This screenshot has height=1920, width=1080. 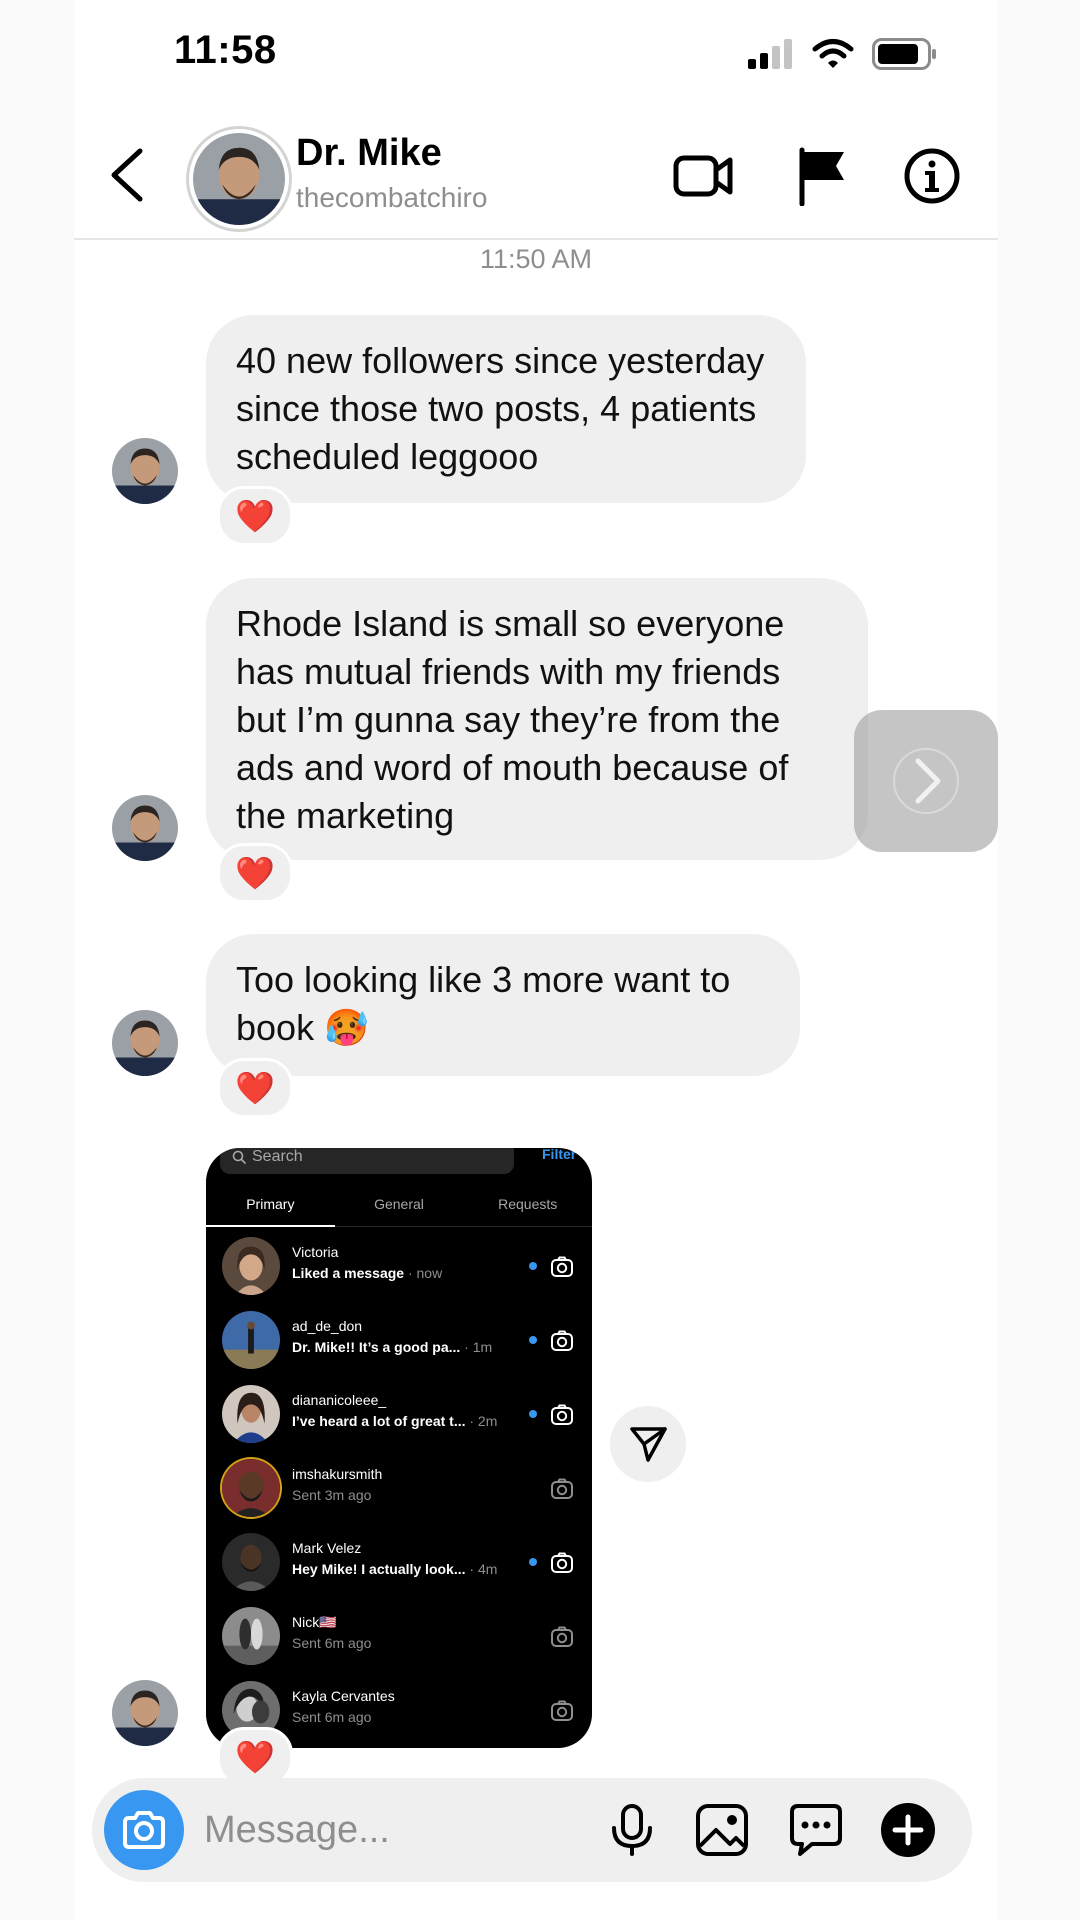 I want to click on search-icon, so click(x=239, y=1157).